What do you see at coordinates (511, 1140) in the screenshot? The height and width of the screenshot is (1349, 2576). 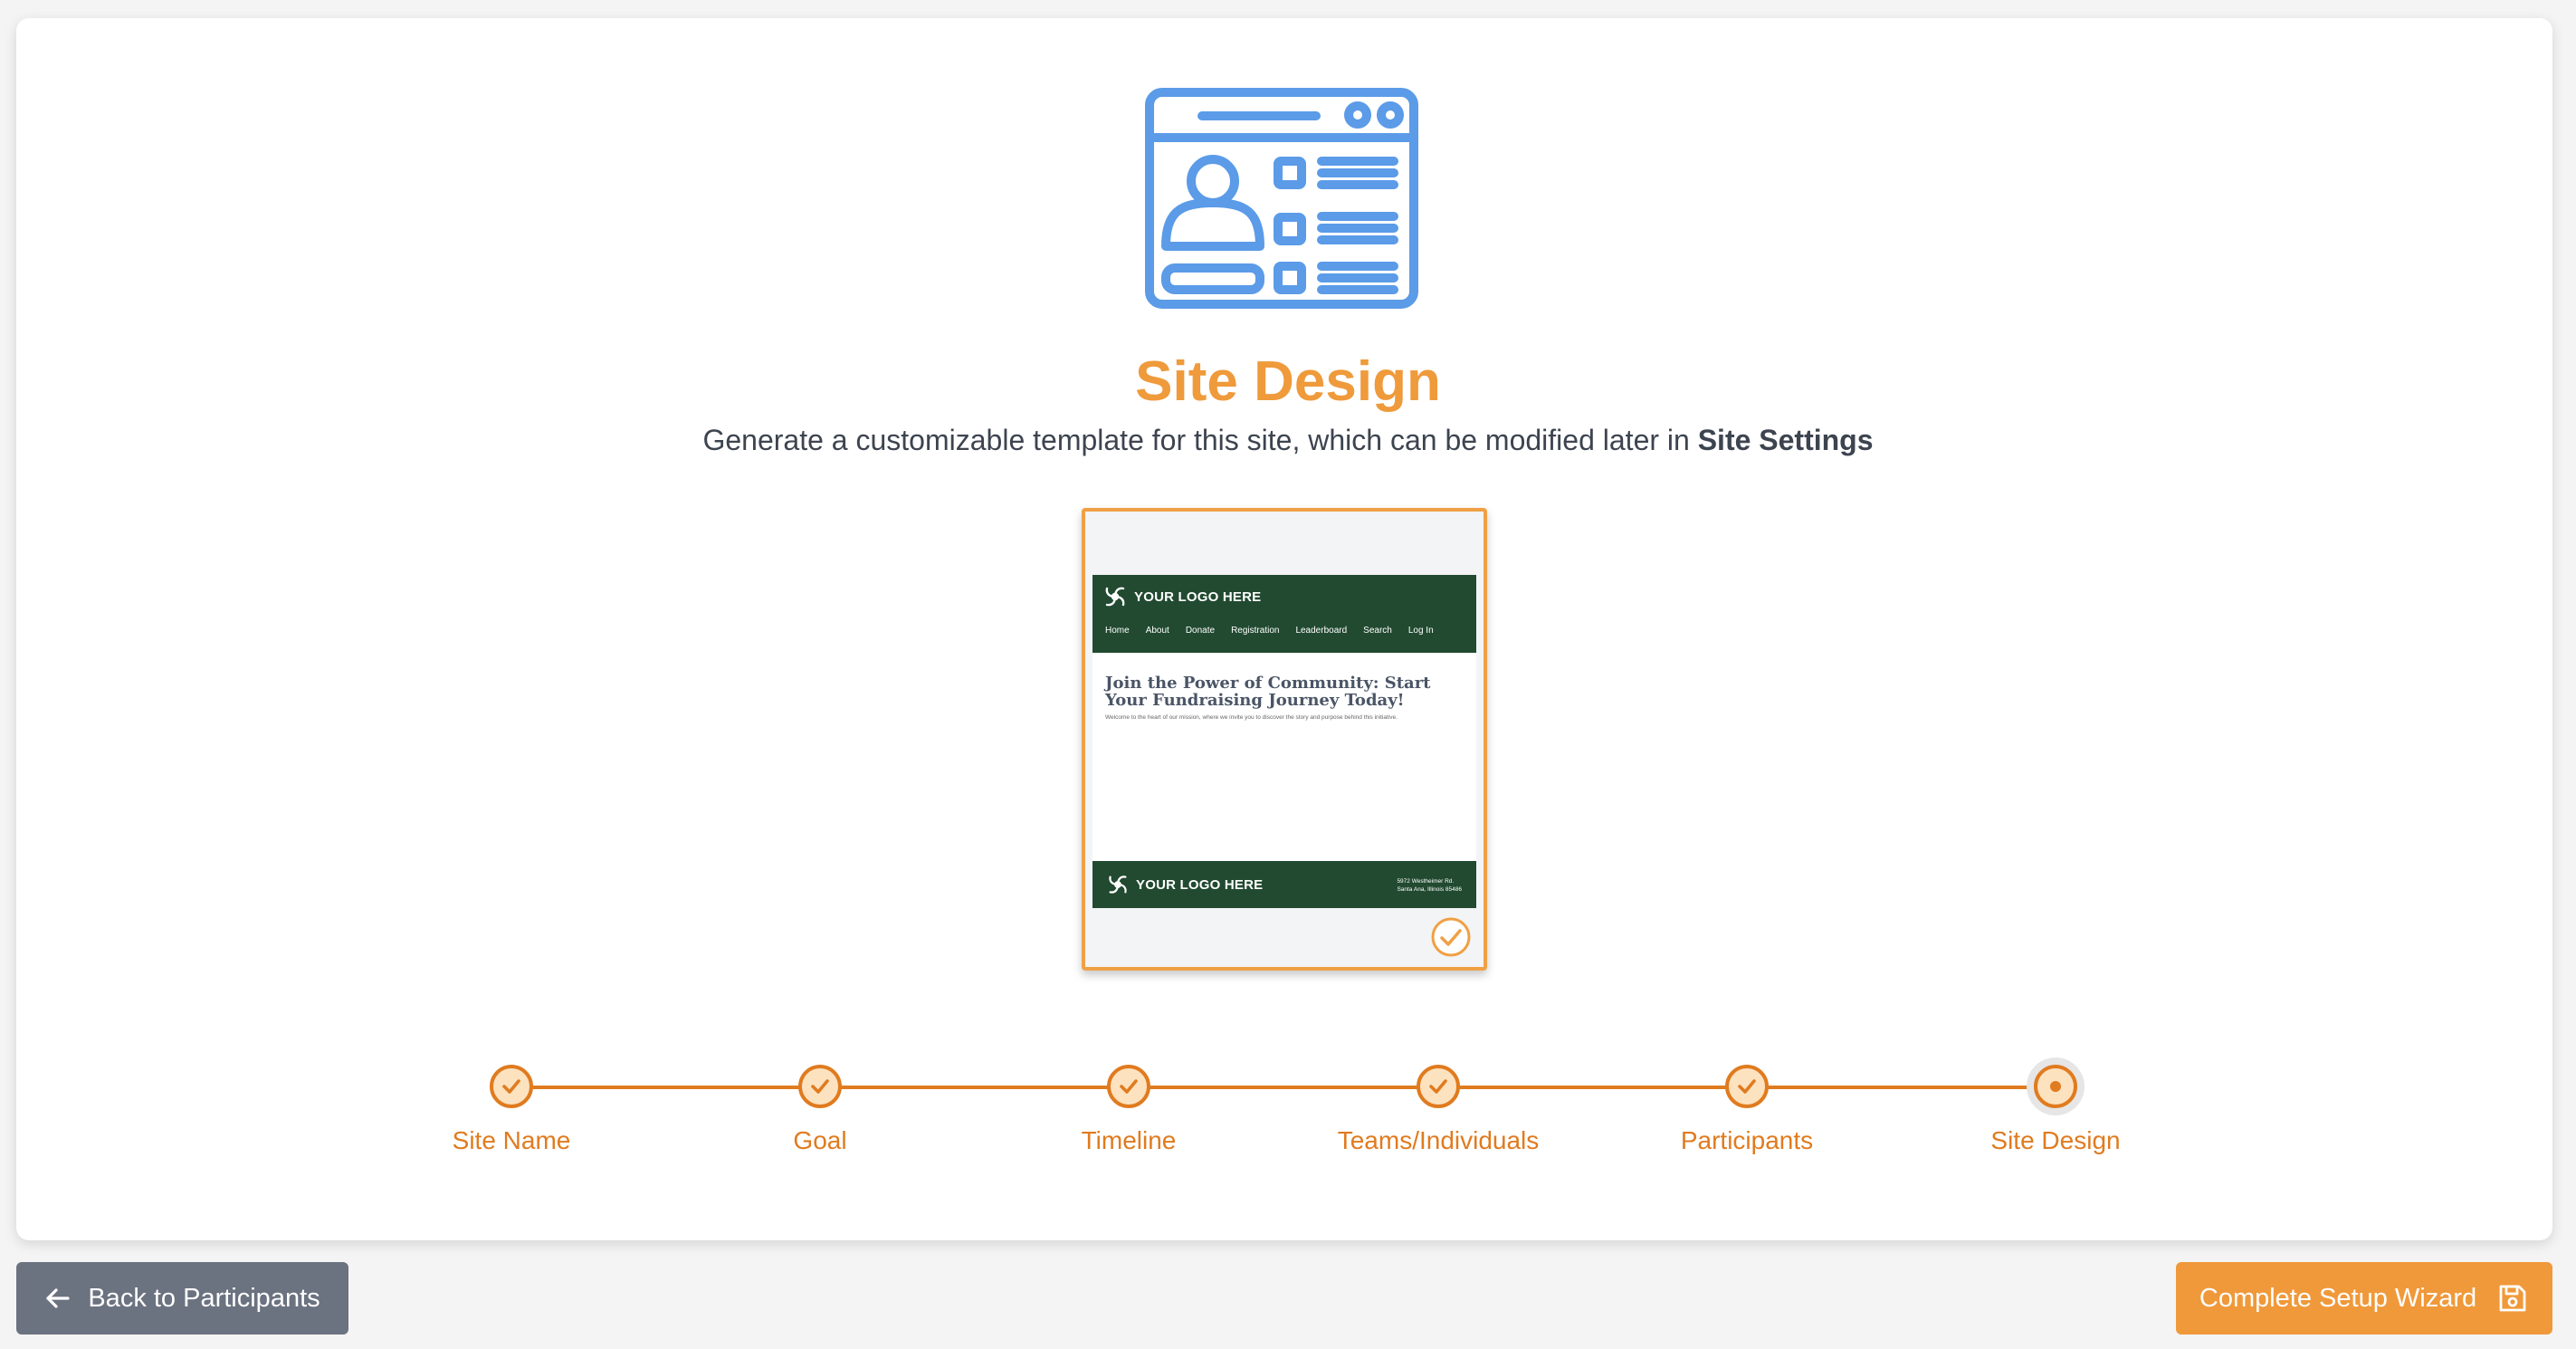 I see `step-label: Site Name` at bounding box center [511, 1140].